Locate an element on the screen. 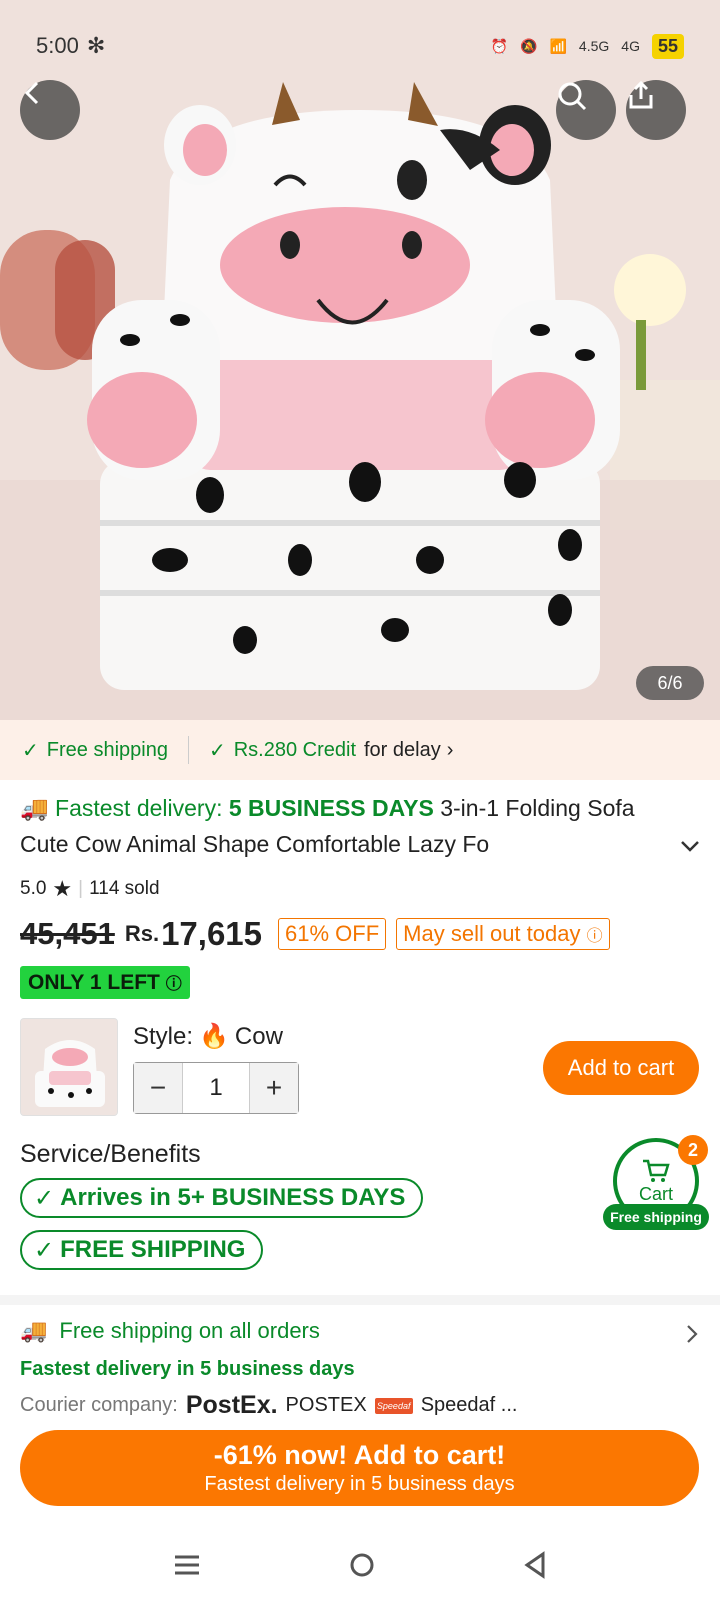 The width and height of the screenshot is (720, 1600). increment-button: + is located at coordinates (274, 1088).